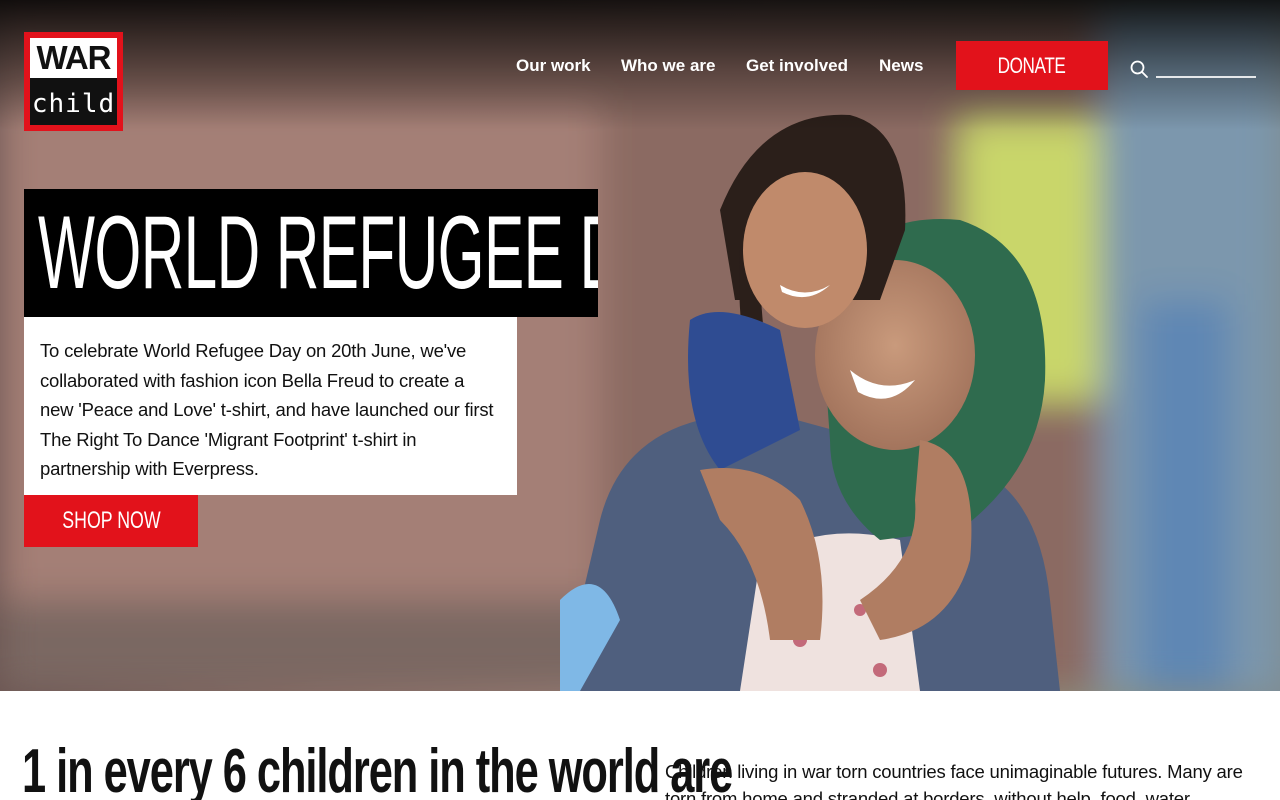  I want to click on logo-text-child: child, so click(73, 104).